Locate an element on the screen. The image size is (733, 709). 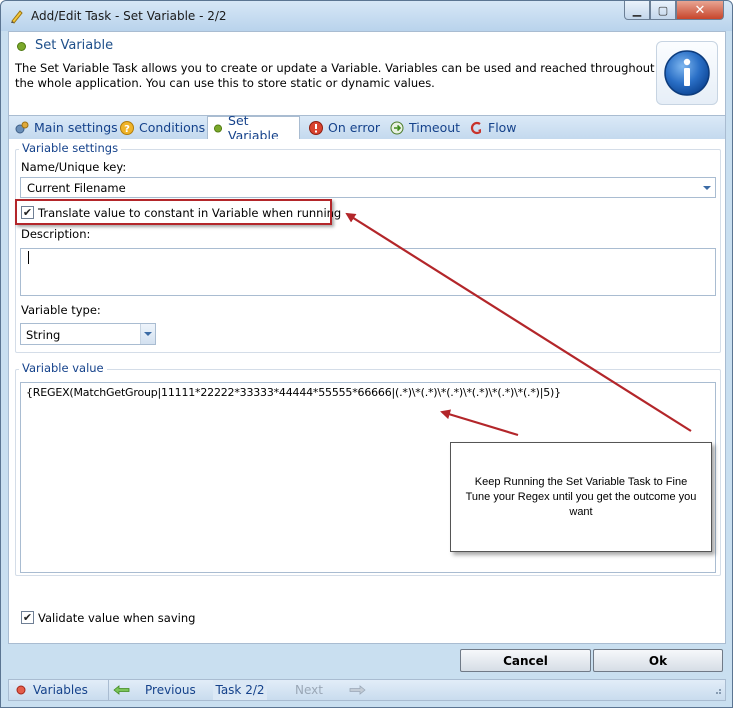
flow-arrow-icon is located at coordinates (475, 127).